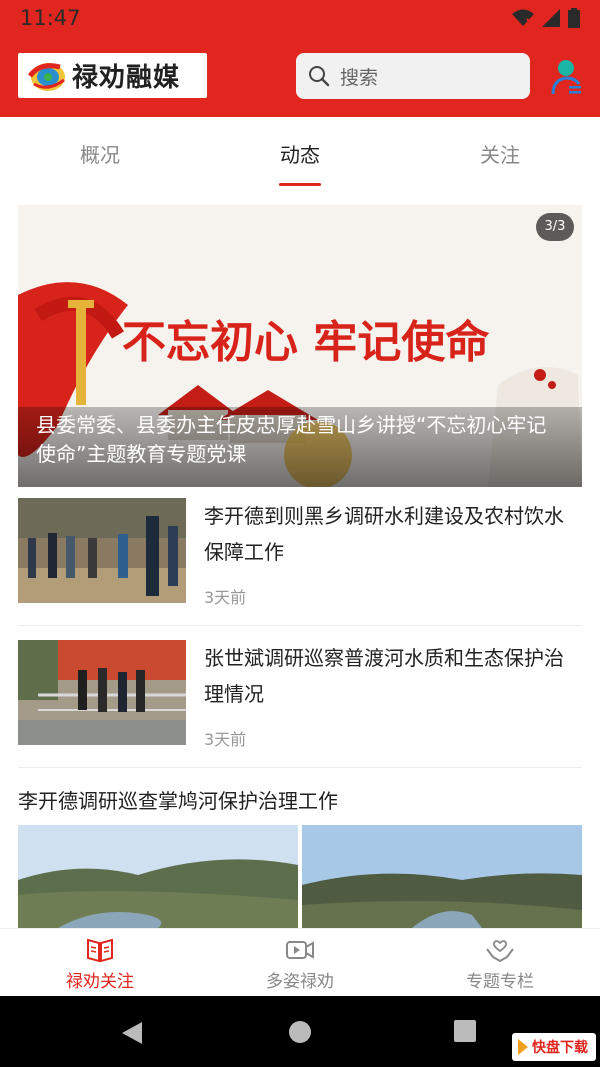 Image resolution: width=600 pixels, height=1067 pixels. What do you see at coordinates (50, 18) in the screenshot?
I see `status-time: 11:47` at bounding box center [50, 18].